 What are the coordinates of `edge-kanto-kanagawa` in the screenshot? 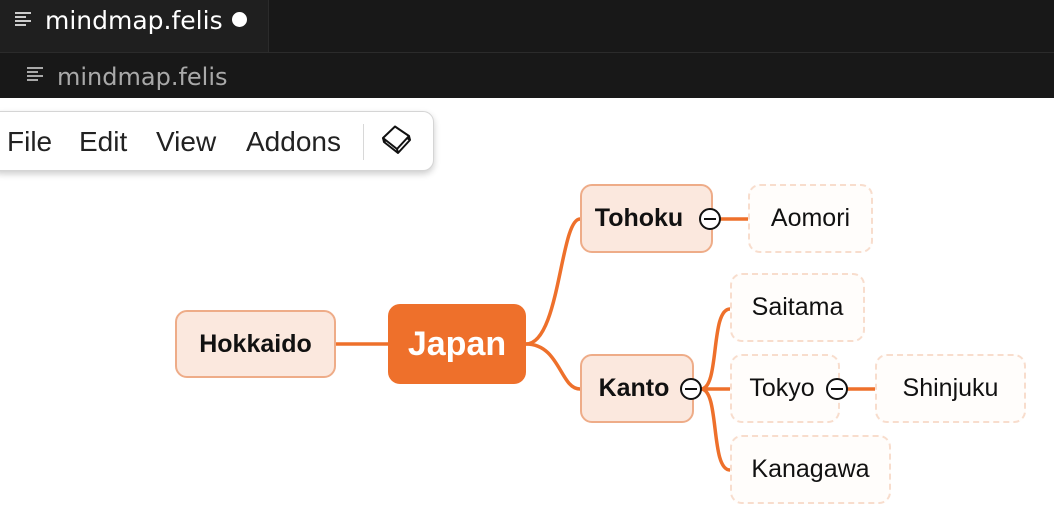 It's located at (715, 429).